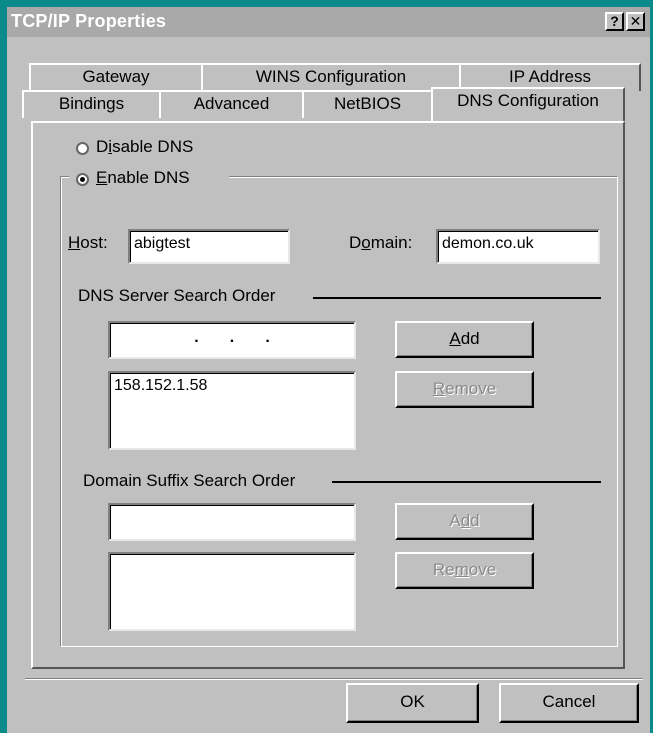 Image resolution: width=653 pixels, height=733 pixels. Describe the element at coordinates (464, 339) in the screenshot. I see `dns-server-add-button: Add` at that location.